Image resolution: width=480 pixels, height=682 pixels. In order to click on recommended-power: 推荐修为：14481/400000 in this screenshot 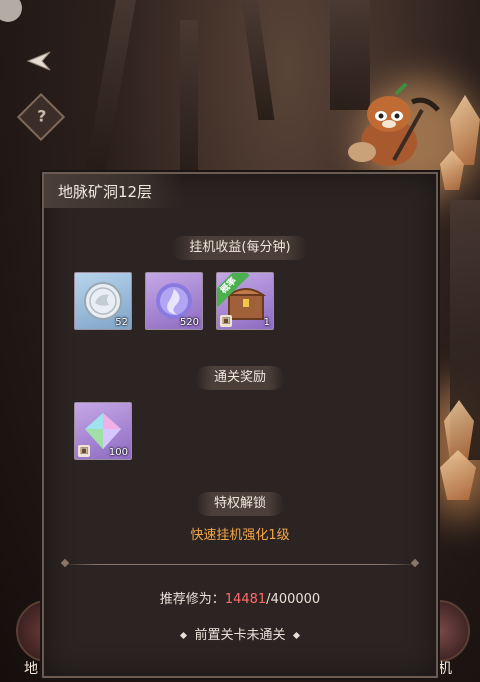, I will do `click(240, 597)`.